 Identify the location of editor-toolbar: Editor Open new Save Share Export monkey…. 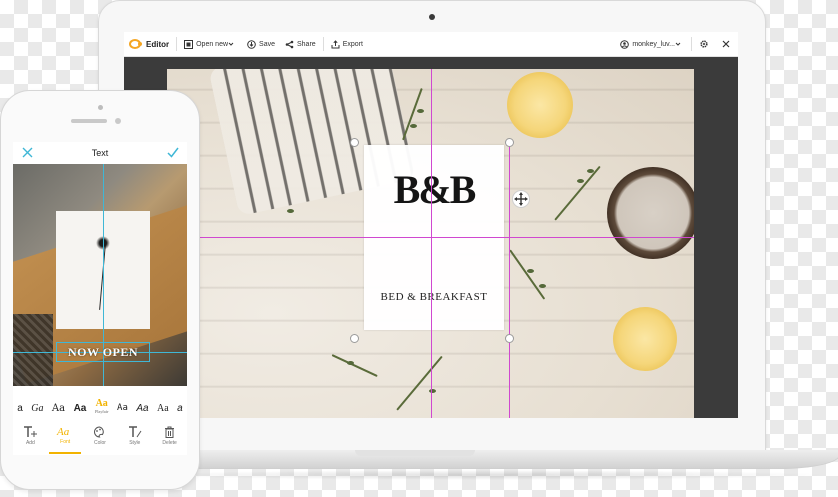
(431, 44).